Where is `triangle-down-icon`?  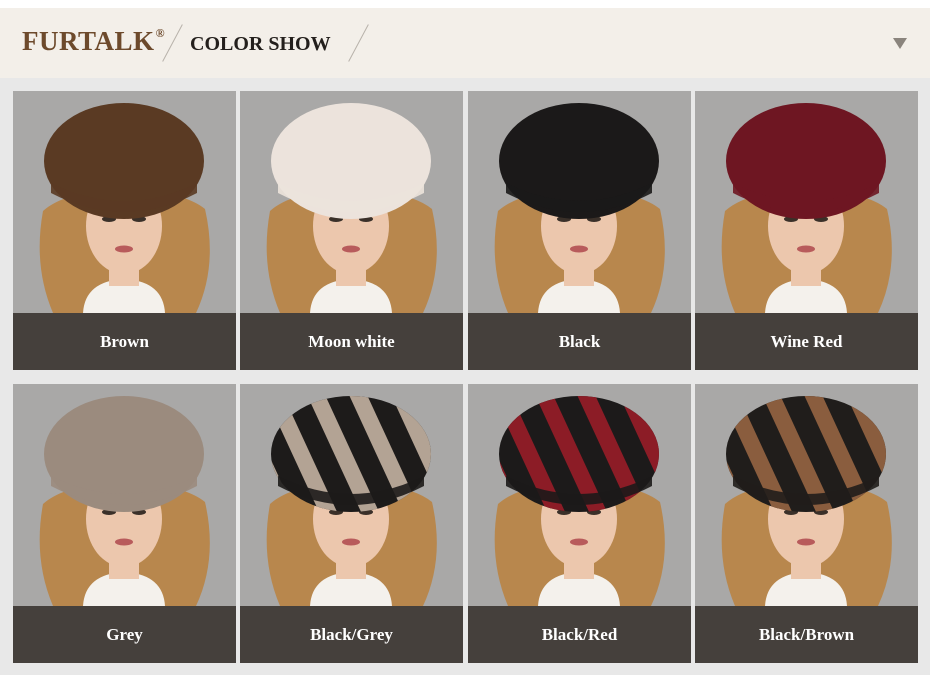 triangle-down-icon is located at coordinates (900, 43).